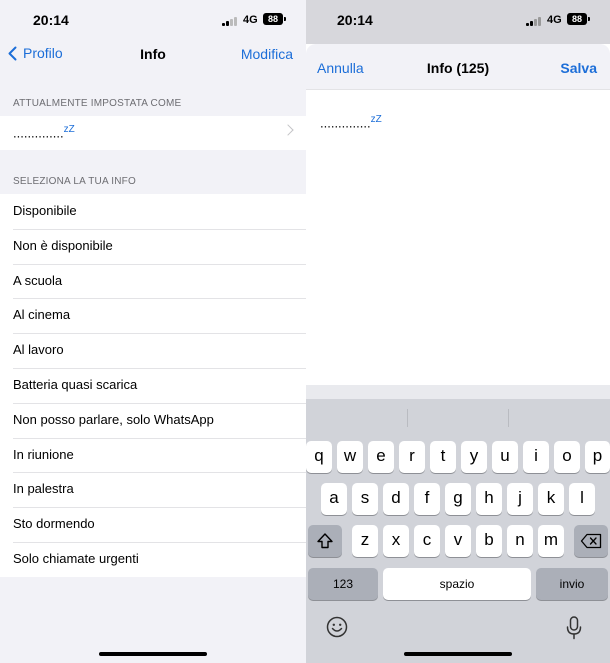 The height and width of the screenshot is (663, 610). I want to click on info-option-al-cinema: Al cinema, so click(153, 315).